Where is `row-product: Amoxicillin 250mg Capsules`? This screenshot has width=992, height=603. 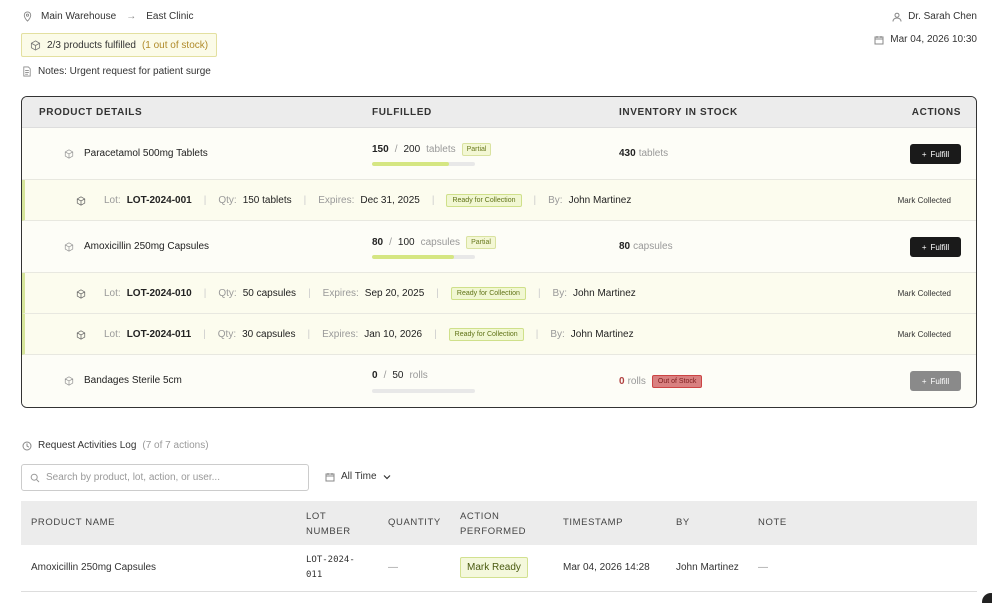 row-product: Amoxicillin 250mg Capsules is located at coordinates (94, 567).